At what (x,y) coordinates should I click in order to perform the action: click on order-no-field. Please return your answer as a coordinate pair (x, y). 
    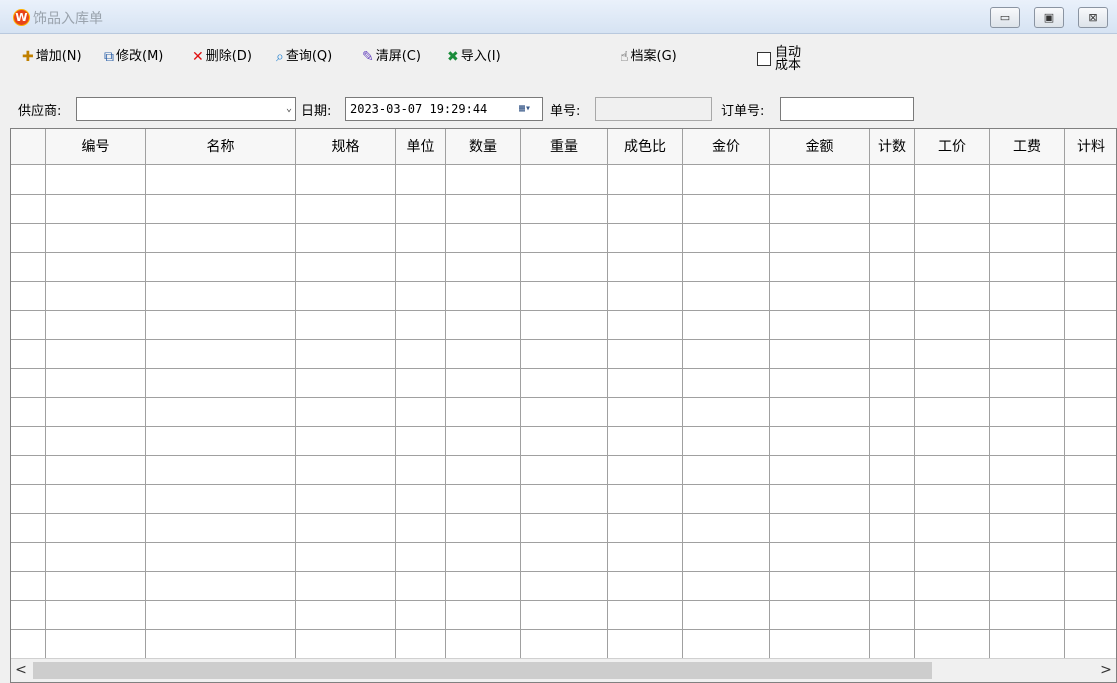
    Looking at the image, I should click on (847, 109).